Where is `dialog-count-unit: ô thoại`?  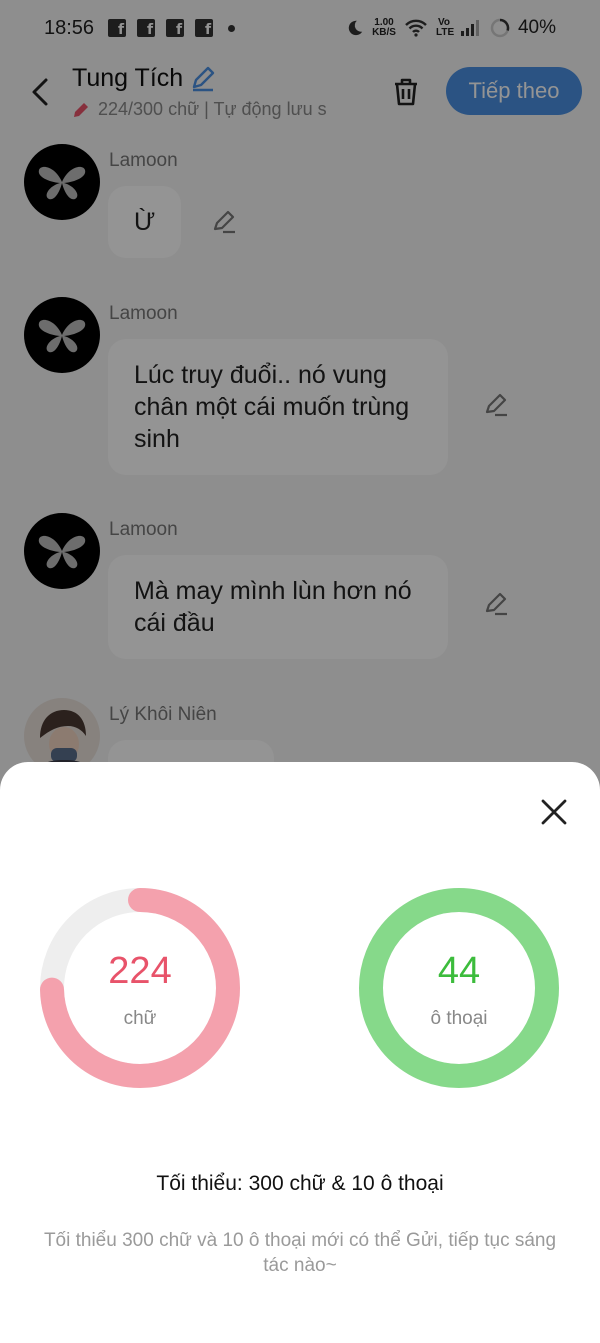
dialog-count-unit: ô thoại is located at coordinates (459, 1018).